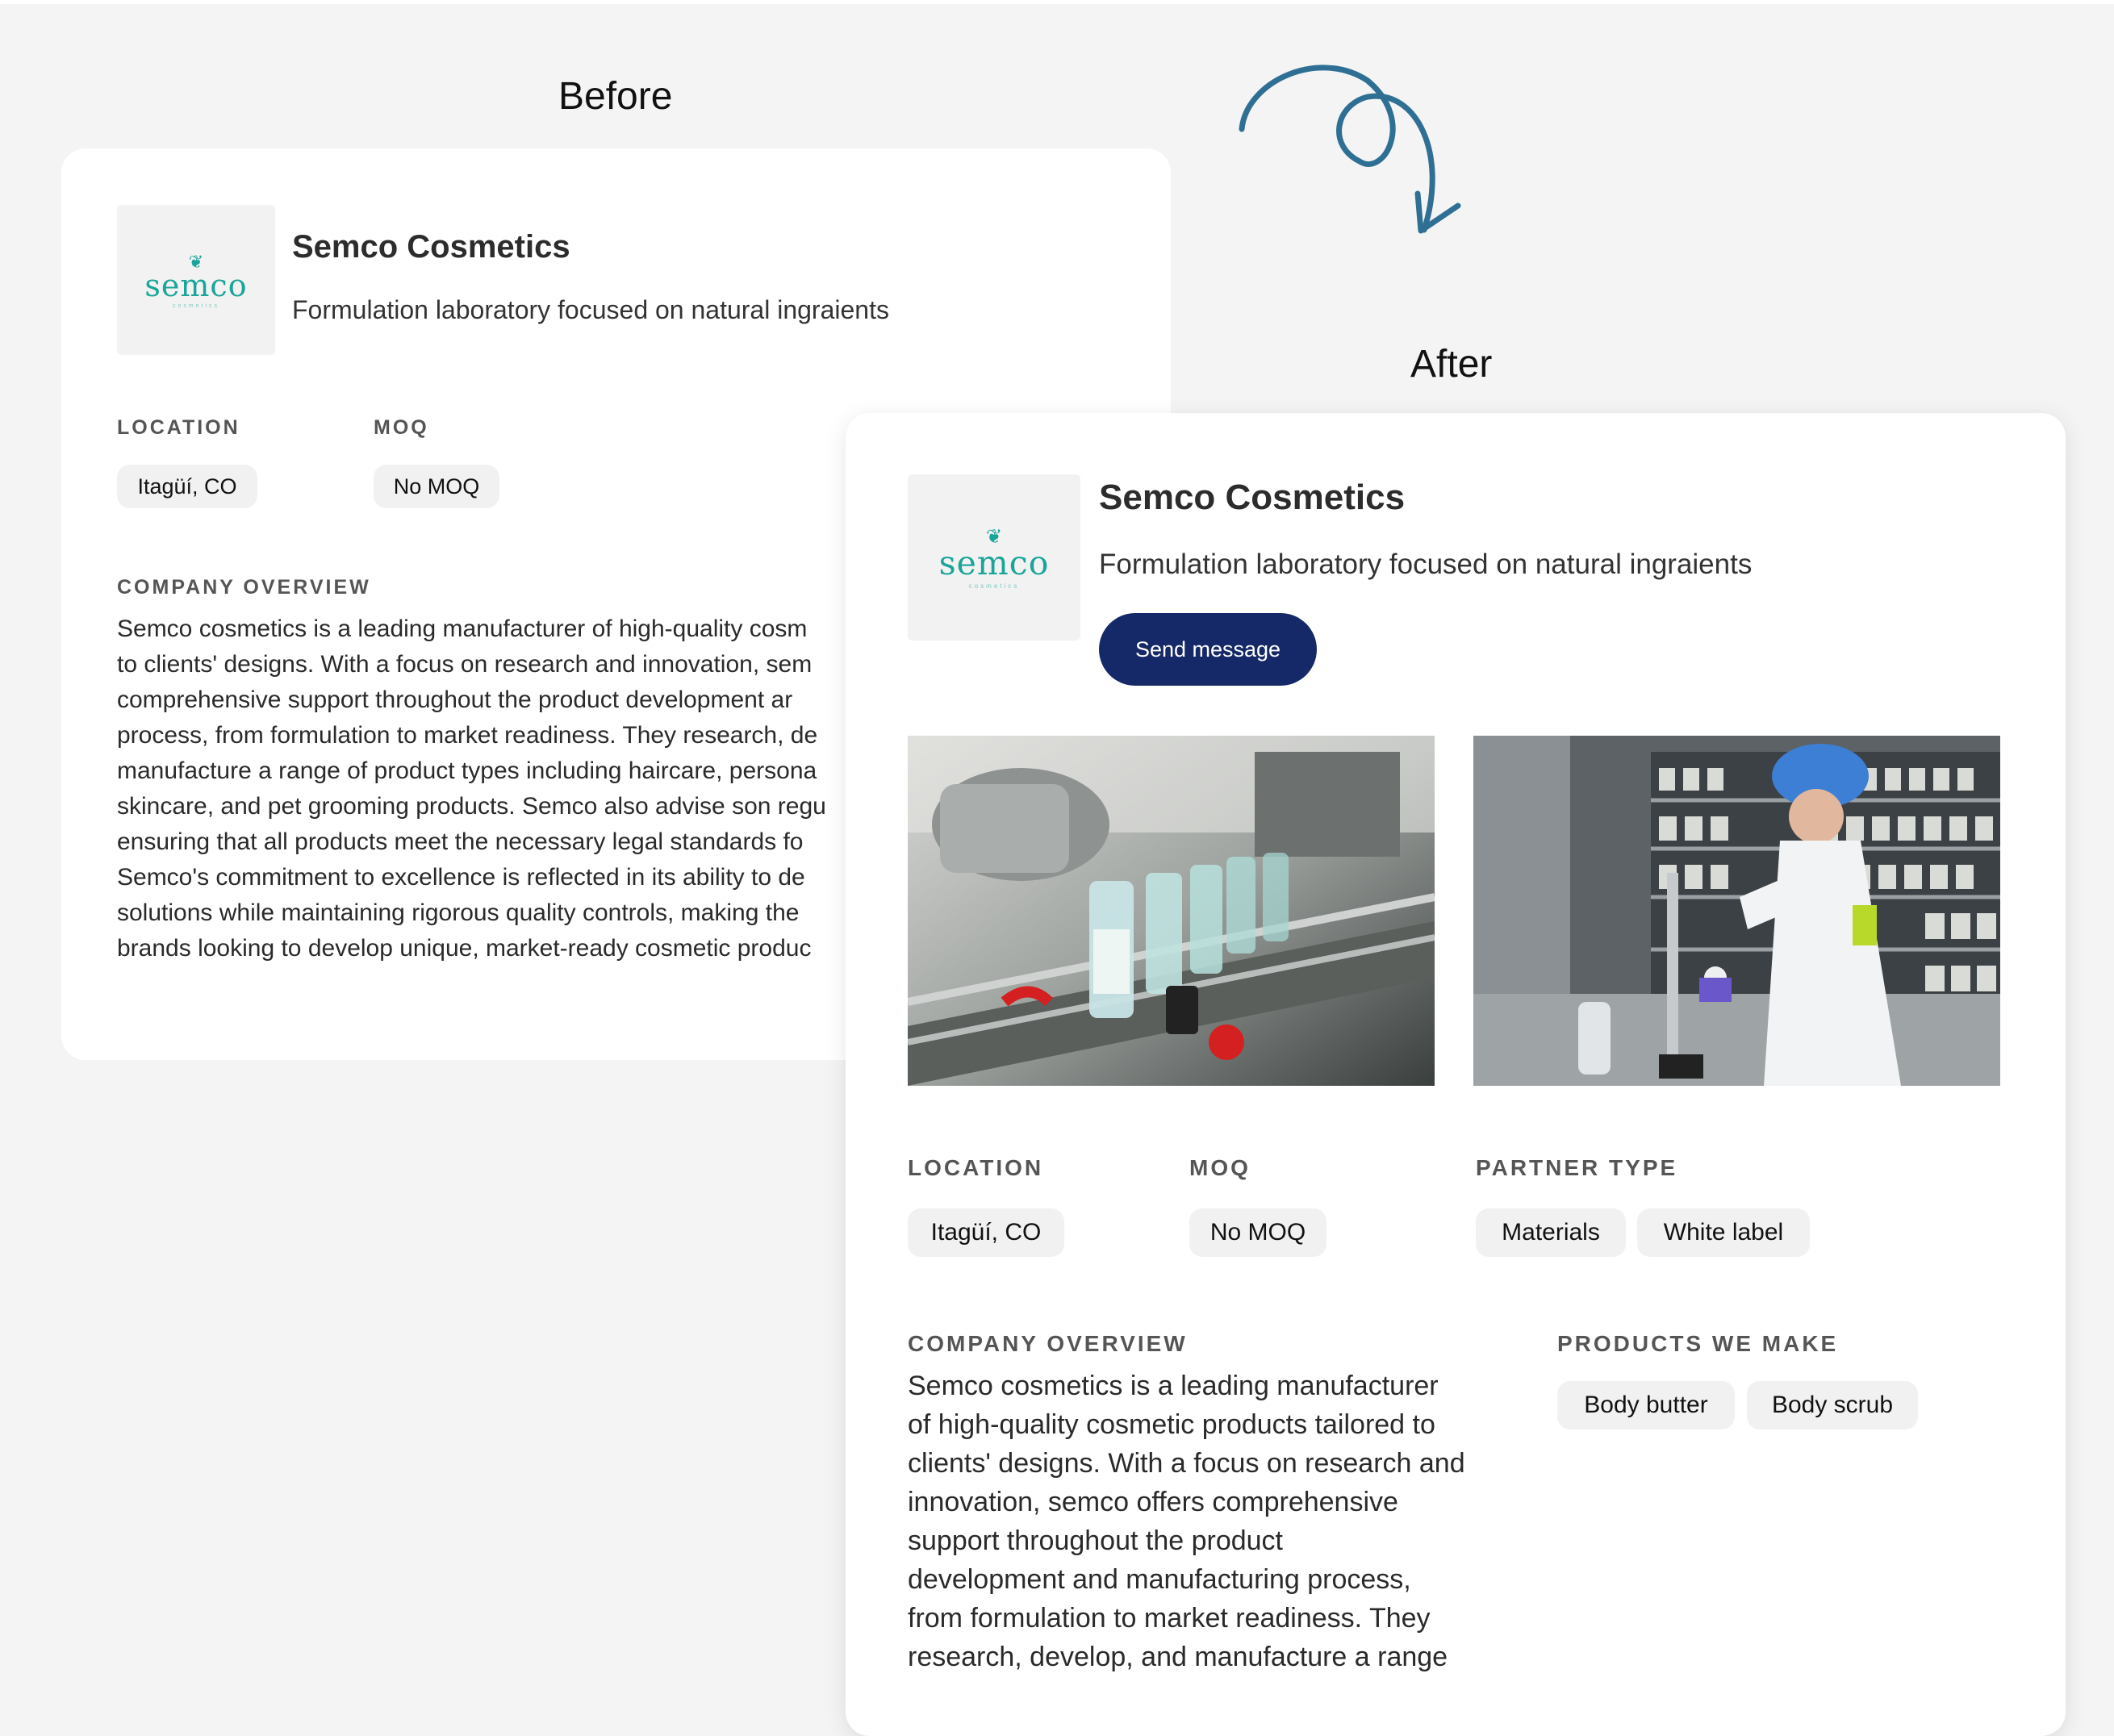 This screenshot has width=2114, height=1736. I want to click on send-message-button: Send message, so click(1208, 650).